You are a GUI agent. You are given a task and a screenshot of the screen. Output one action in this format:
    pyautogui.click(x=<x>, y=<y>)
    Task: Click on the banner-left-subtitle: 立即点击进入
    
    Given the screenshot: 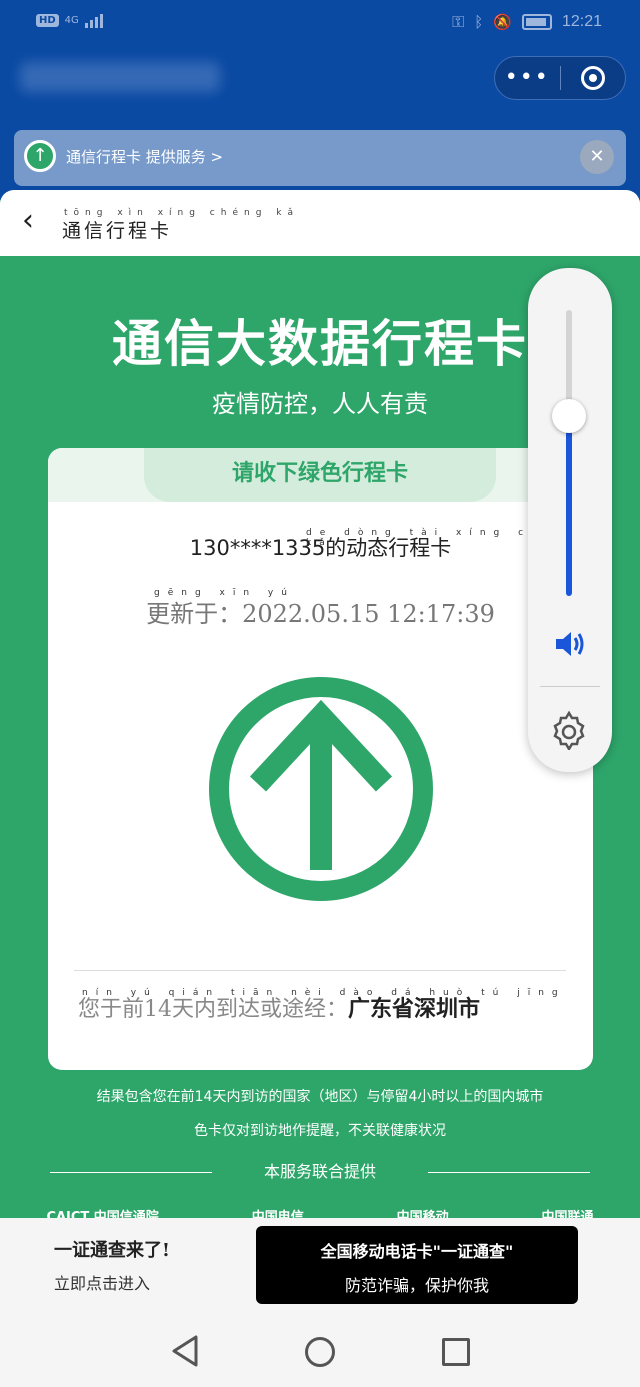 What is the action you would take?
    pyautogui.click(x=102, y=1282)
    